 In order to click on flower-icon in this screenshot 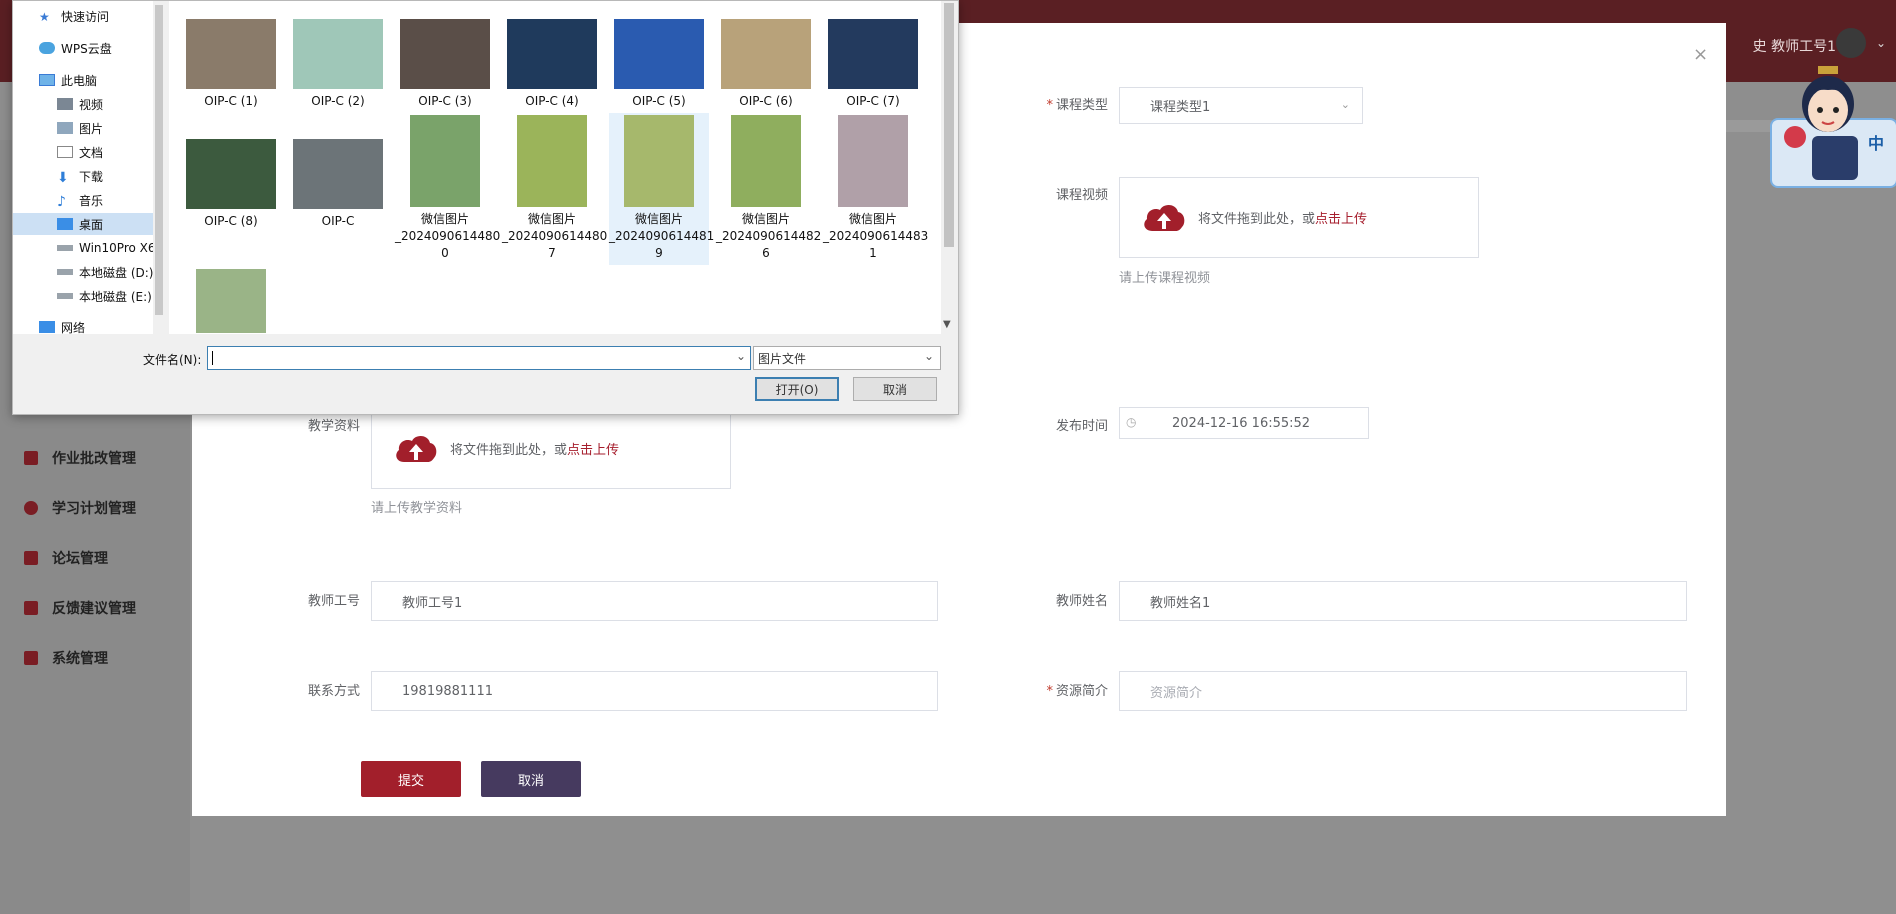, I will do `click(1795, 137)`.